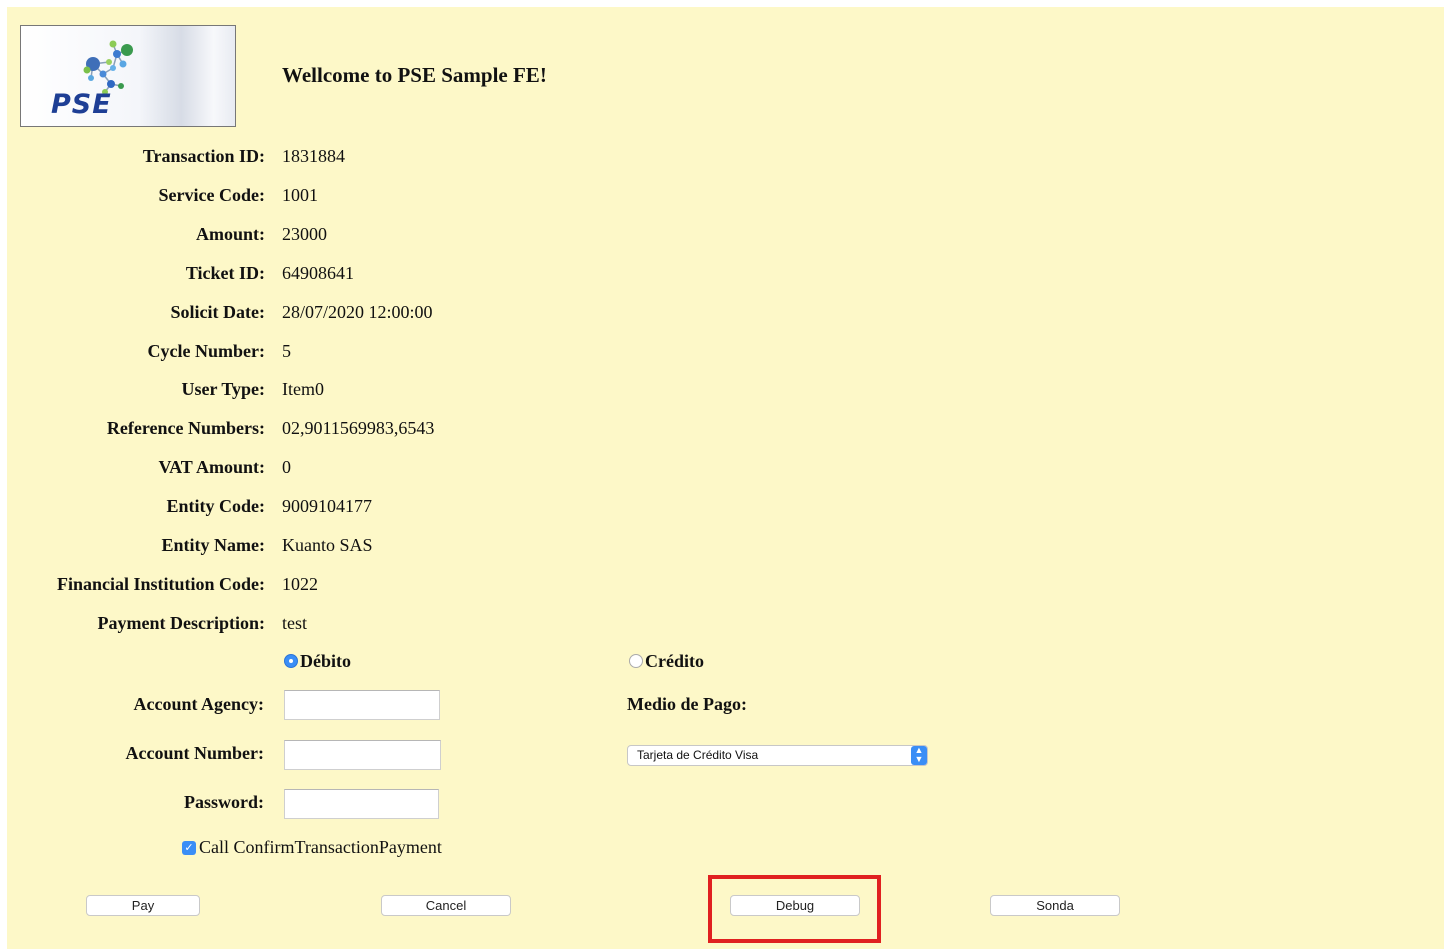 Image resolution: width=1450 pixels, height=949 pixels. What do you see at coordinates (217, 311) in the screenshot?
I see `detail-label: Solicit Date:` at bounding box center [217, 311].